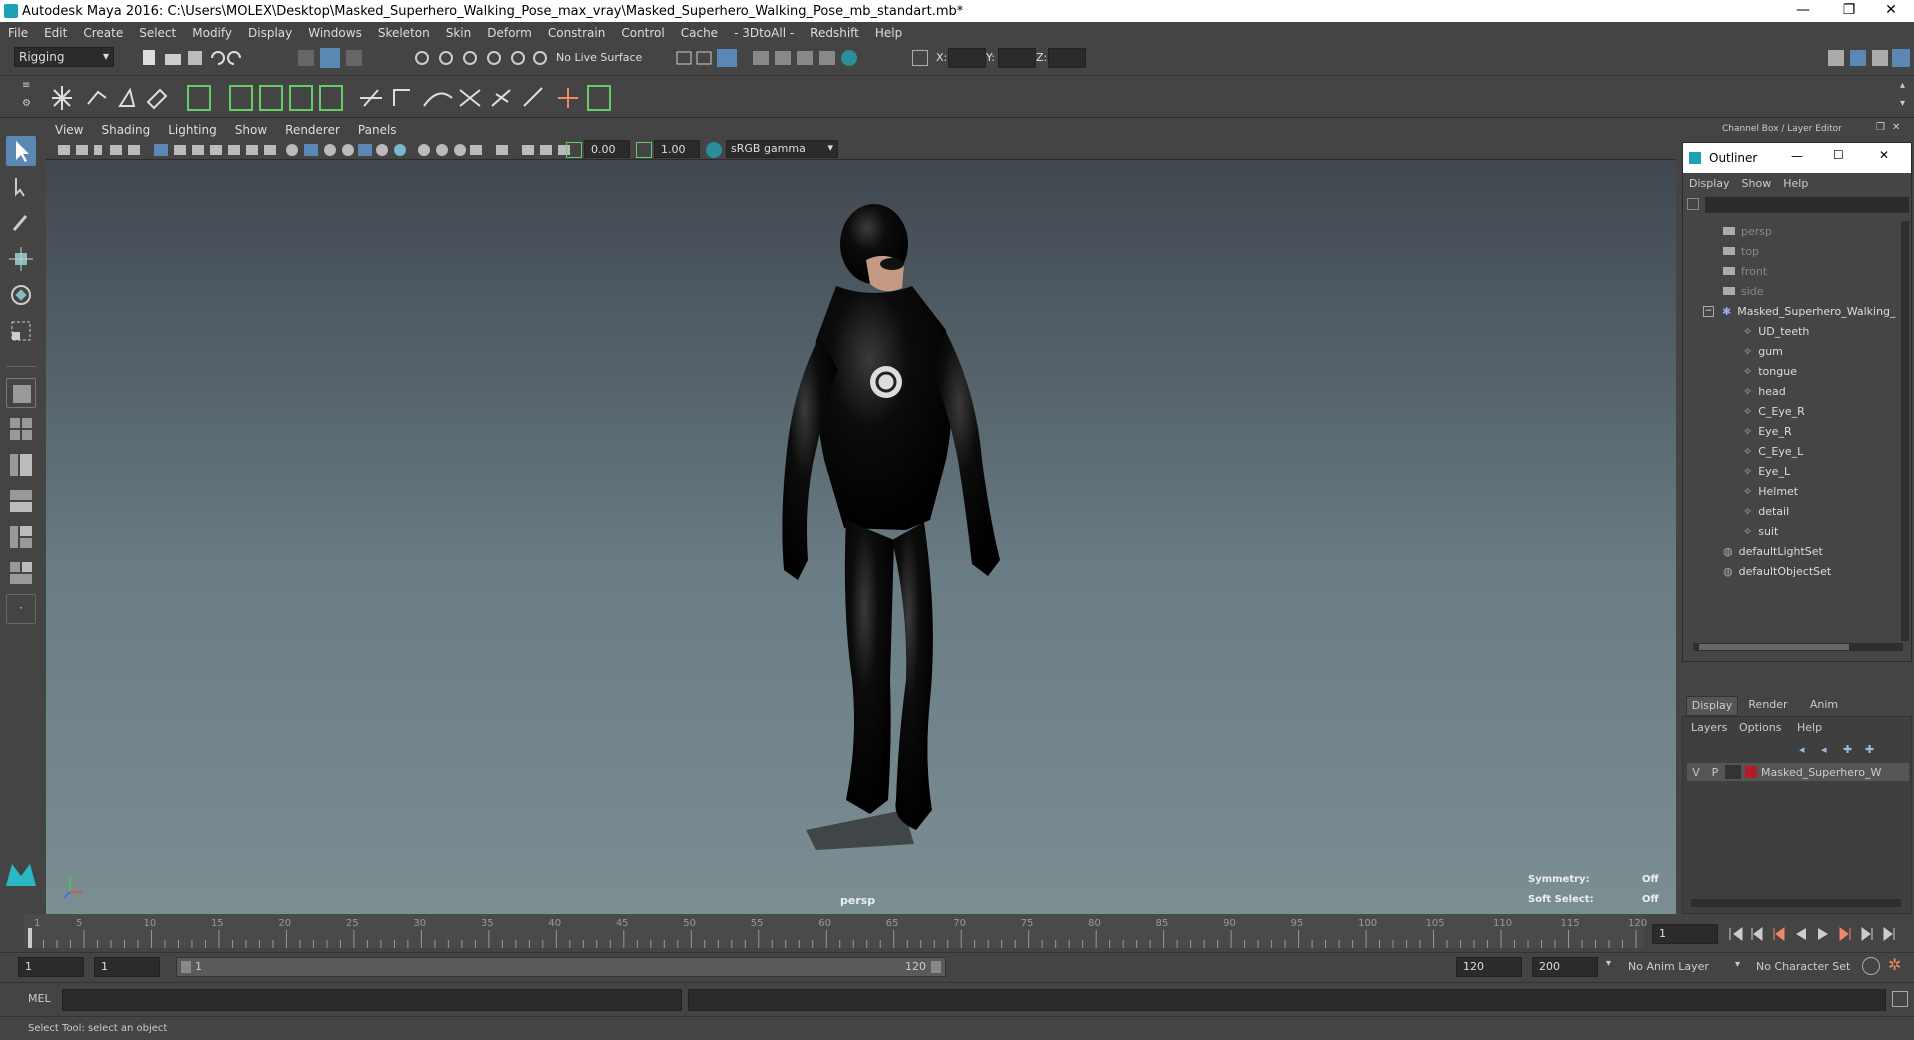 The width and height of the screenshot is (1914, 1040). I want to click on tab-anim: Anim, so click(1824, 706).